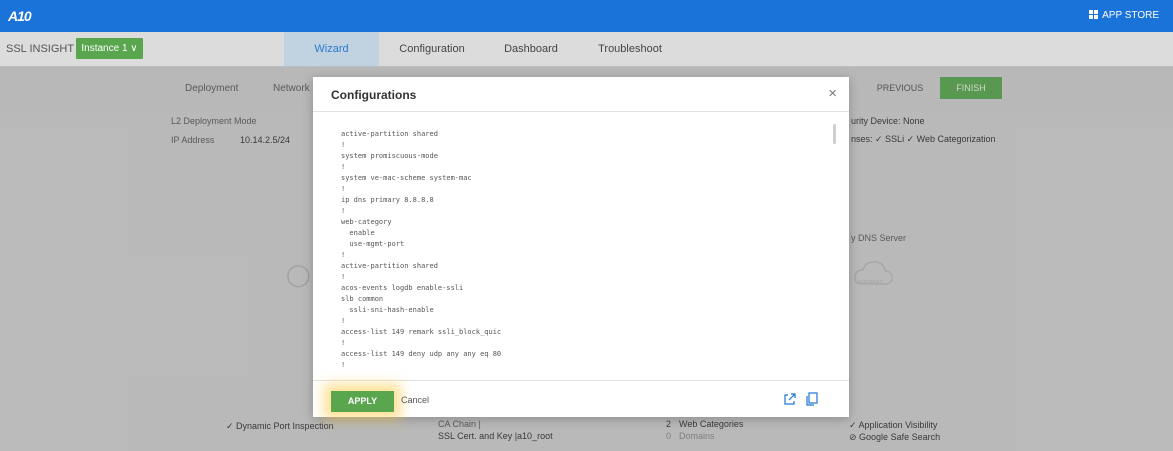 This screenshot has height=451, width=1173. What do you see at coordinates (630, 49) in the screenshot?
I see `tab-troubleshoot: Troubleshoot` at bounding box center [630, 49].